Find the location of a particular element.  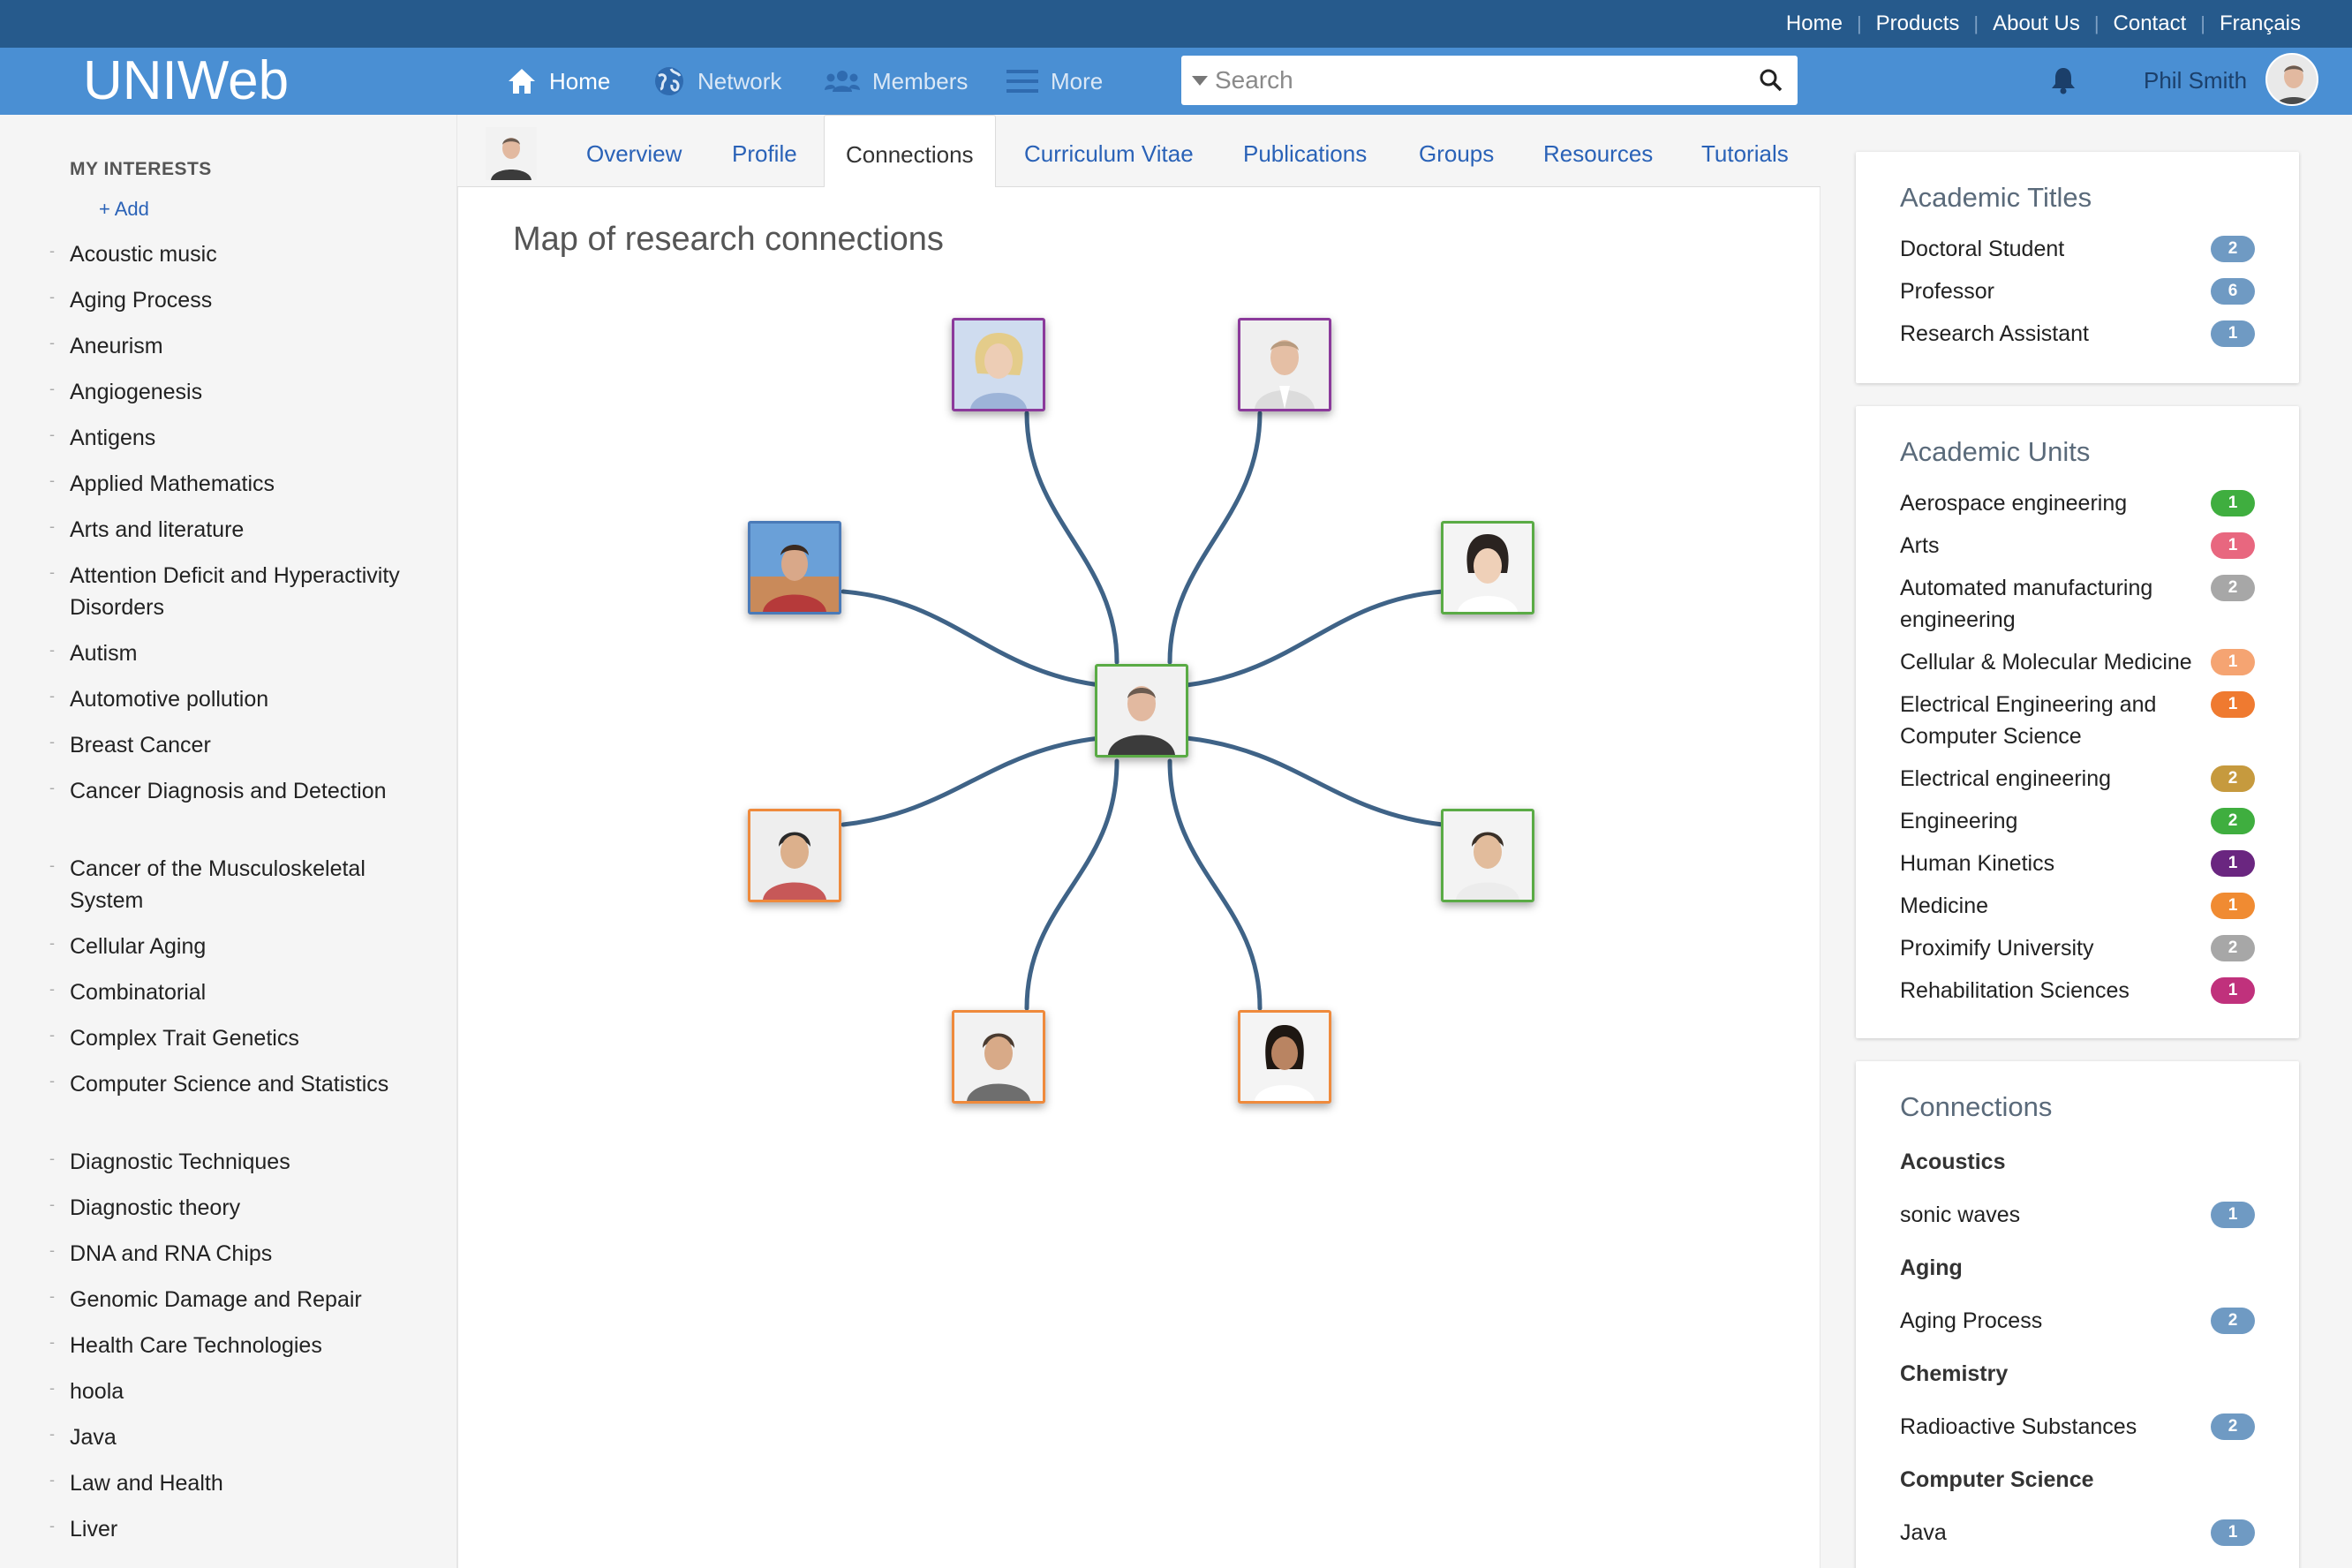

academic-unit-item: Cellular & Molecular Medicine is located at coordinates (2067, 662).